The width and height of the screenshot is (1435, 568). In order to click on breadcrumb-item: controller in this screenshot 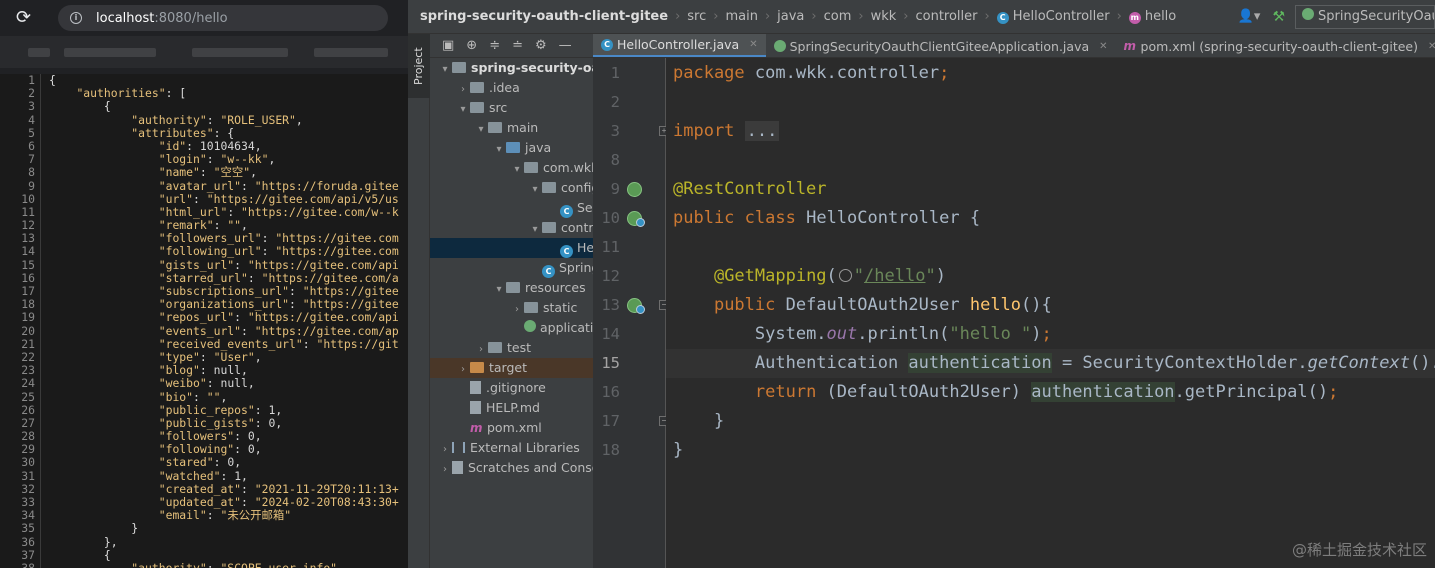, I will do `click(946, 16)`.